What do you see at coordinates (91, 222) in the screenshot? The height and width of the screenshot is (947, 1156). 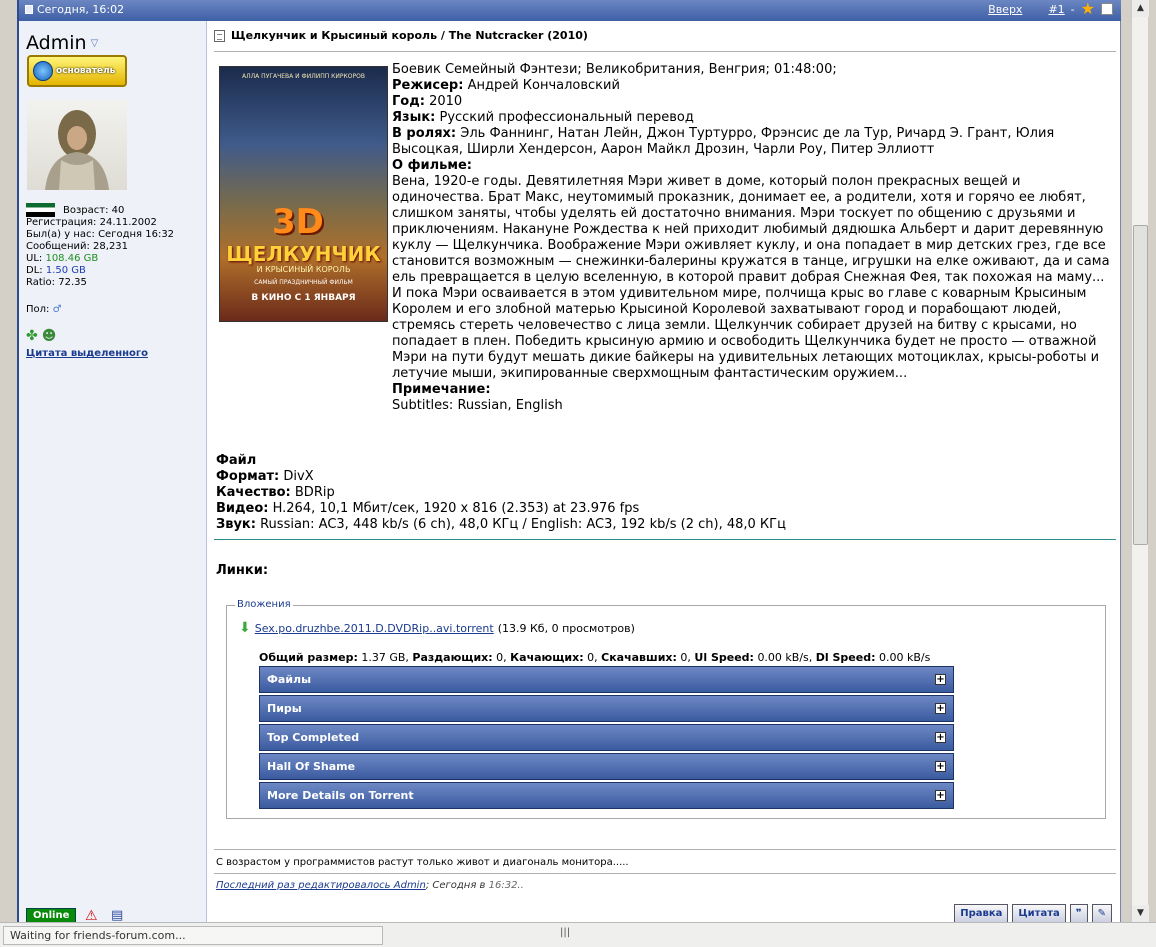 I see `user-registered: Регистрация: 24.11.2002` at bounding box center [91, 222].